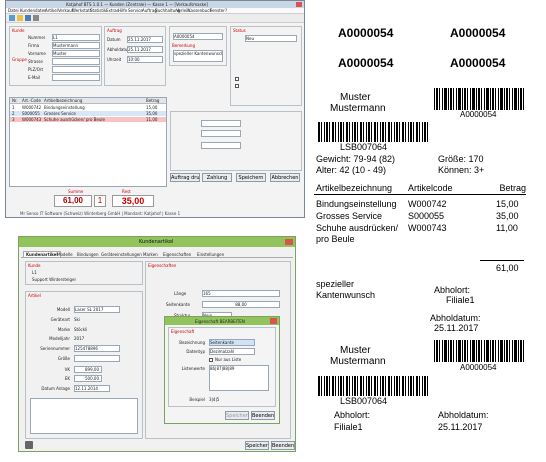 This screenshot has height=462, width=546. I want to click on bemerkung-field: spezieller Kantenwunsch, so click(198, 56).